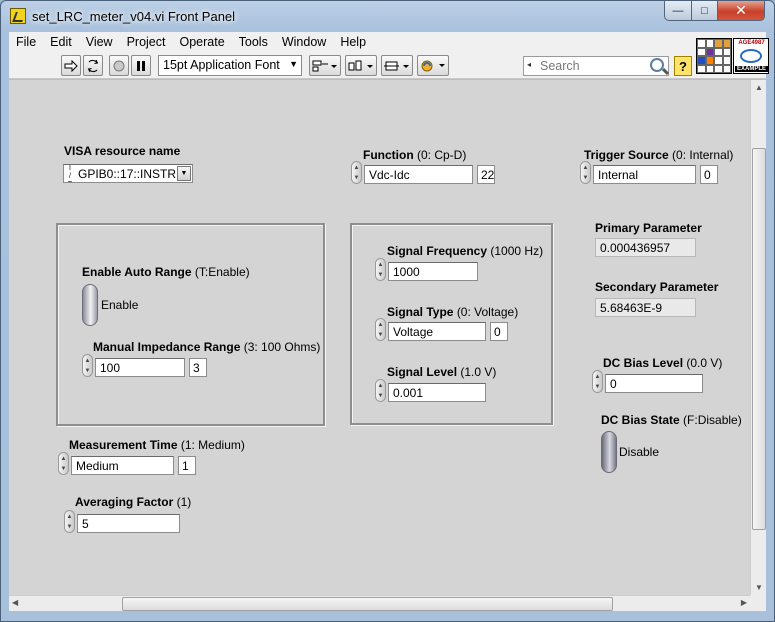  What do you see at coordinates (751, 43) in the screenshot?
I see `example-icon-top-text: AGE4987` at bounding box center [751, 43].